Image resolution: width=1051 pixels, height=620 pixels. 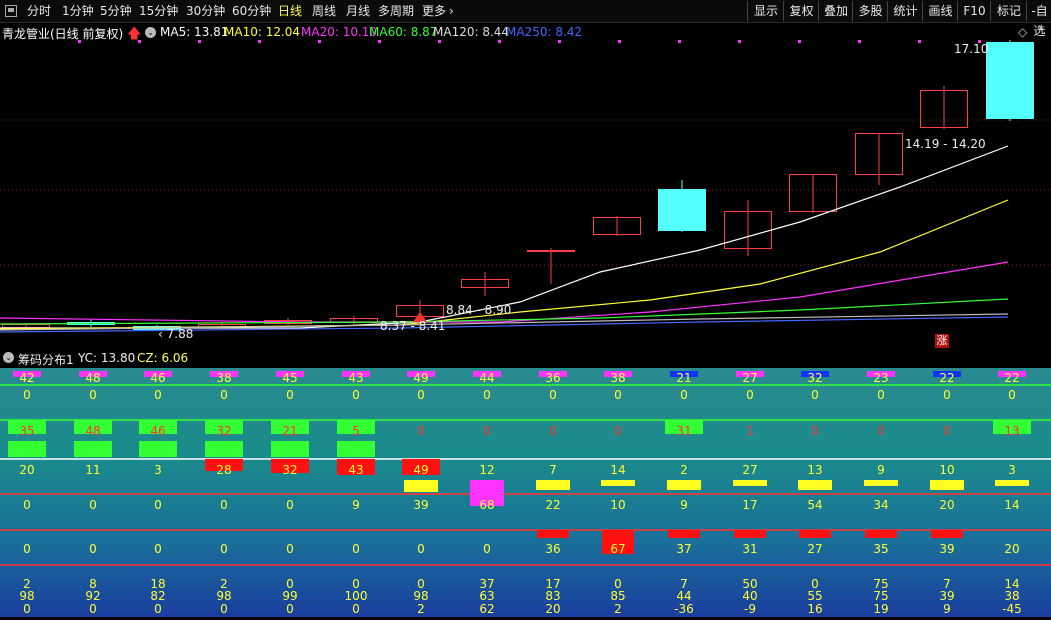 What do you see at coordinates (946, 596) in the screenshot?
I see `cell-r7-c14: 39` at bounding box center [946, 596].